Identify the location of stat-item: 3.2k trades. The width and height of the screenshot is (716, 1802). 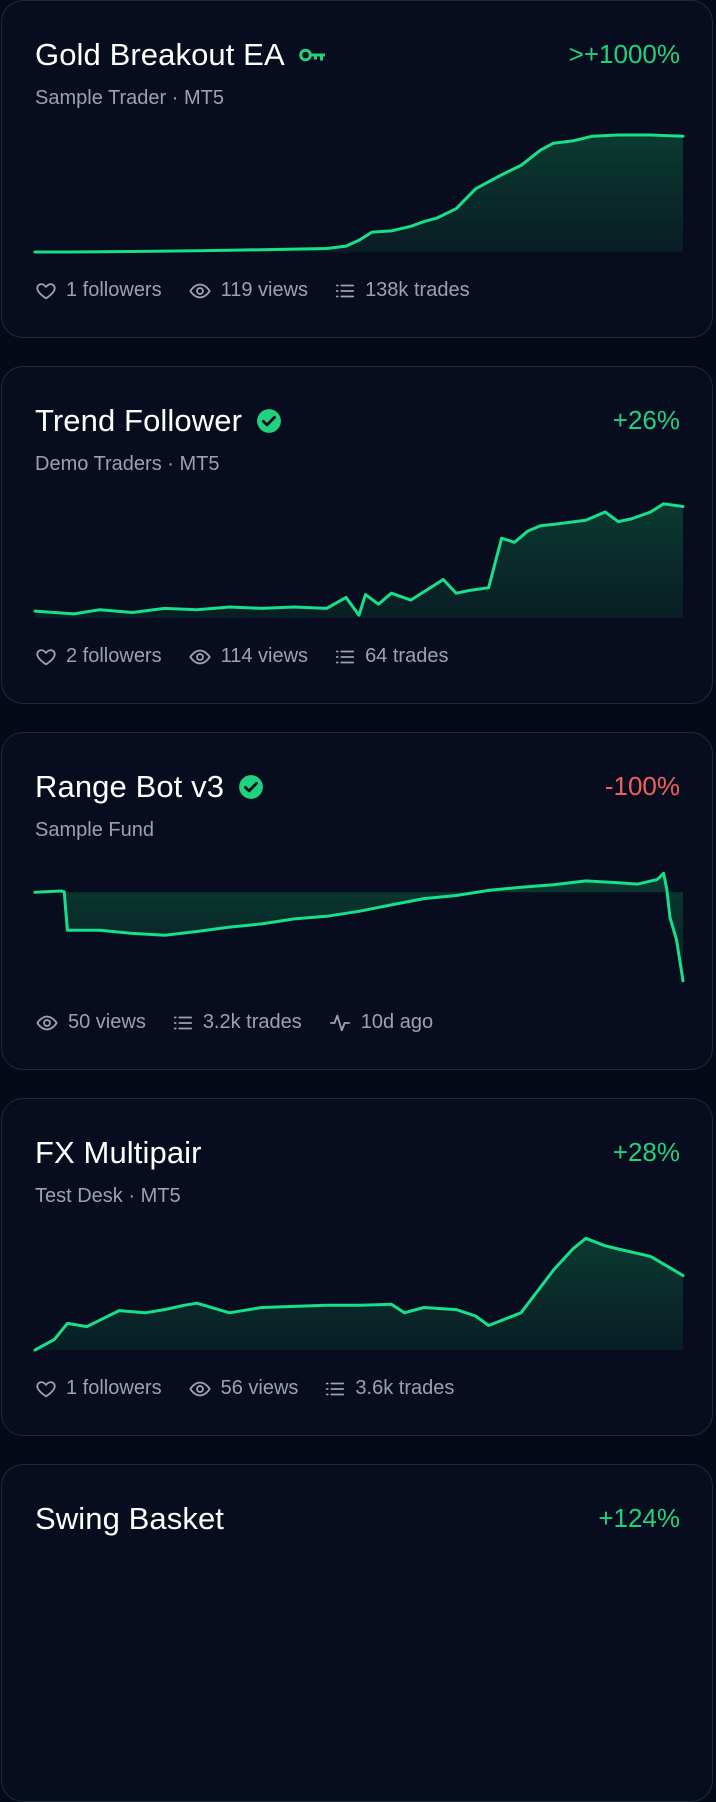
(237, 1022).